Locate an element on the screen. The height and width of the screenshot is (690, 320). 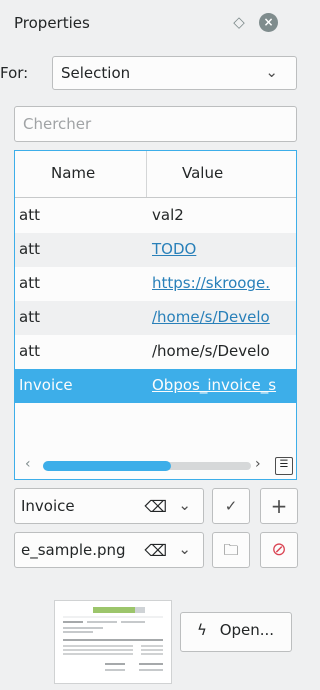
table-row: att val2 is located at coordinates (155, 216).